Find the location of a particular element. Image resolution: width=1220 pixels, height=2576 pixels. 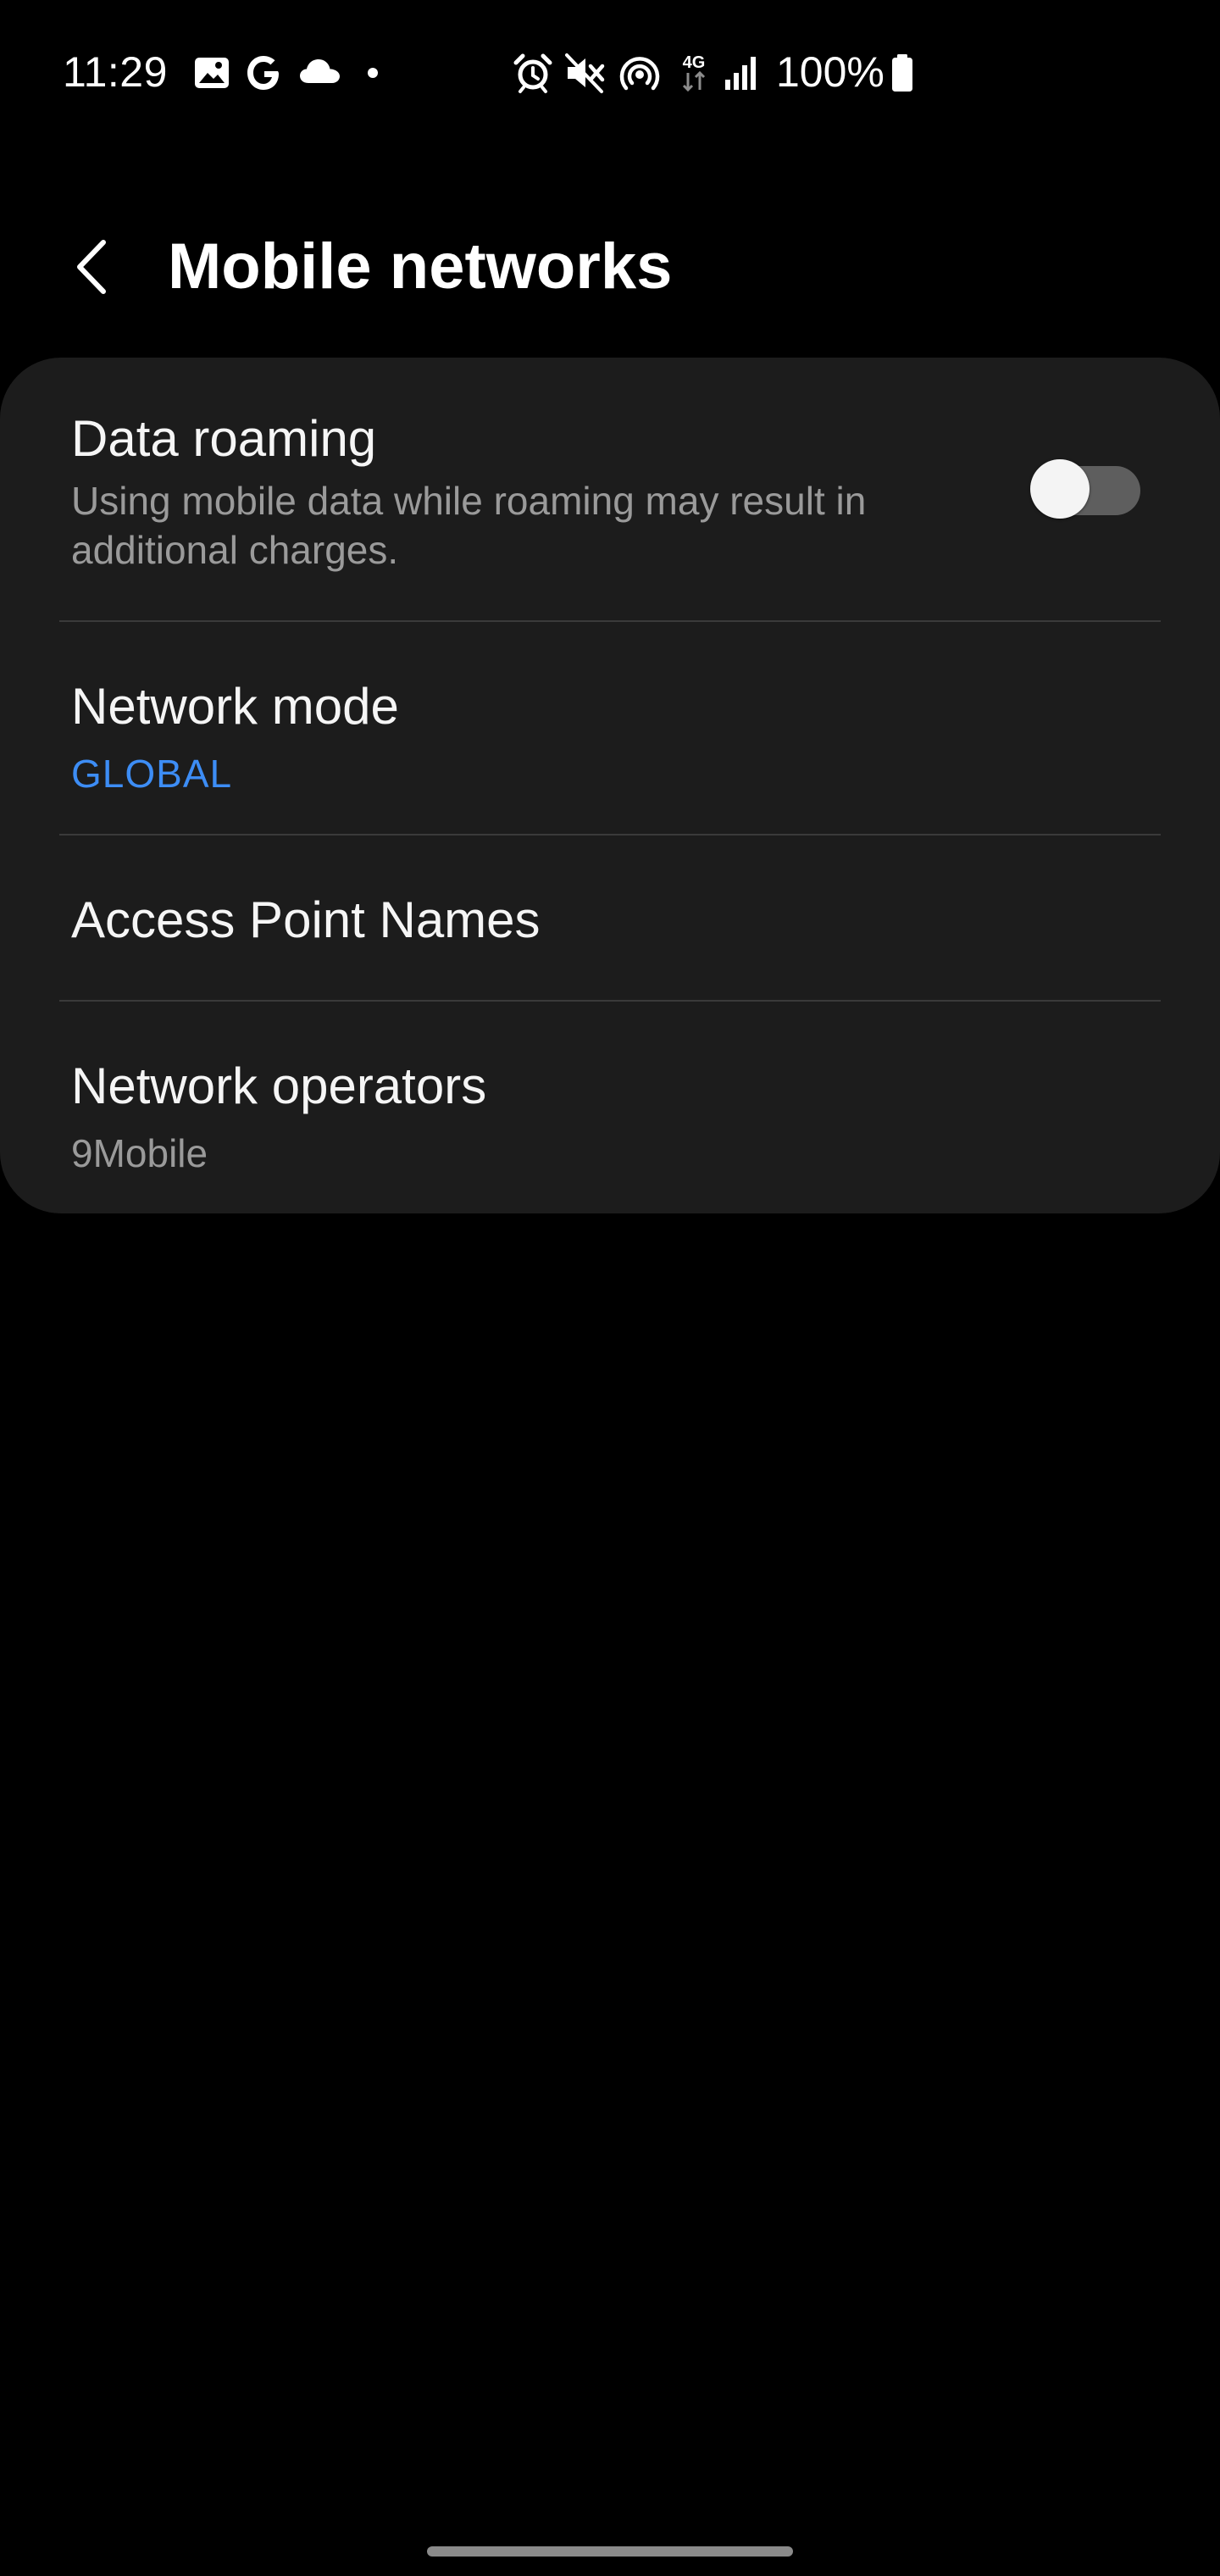

page-title: Mobile networks is located at coordinates (420, 266).